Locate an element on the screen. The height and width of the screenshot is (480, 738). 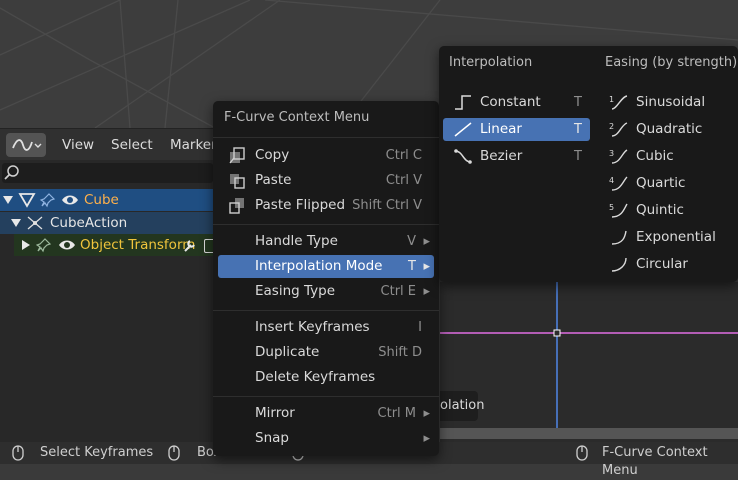
svg-text: 4 is located at coordinates (611, 180).